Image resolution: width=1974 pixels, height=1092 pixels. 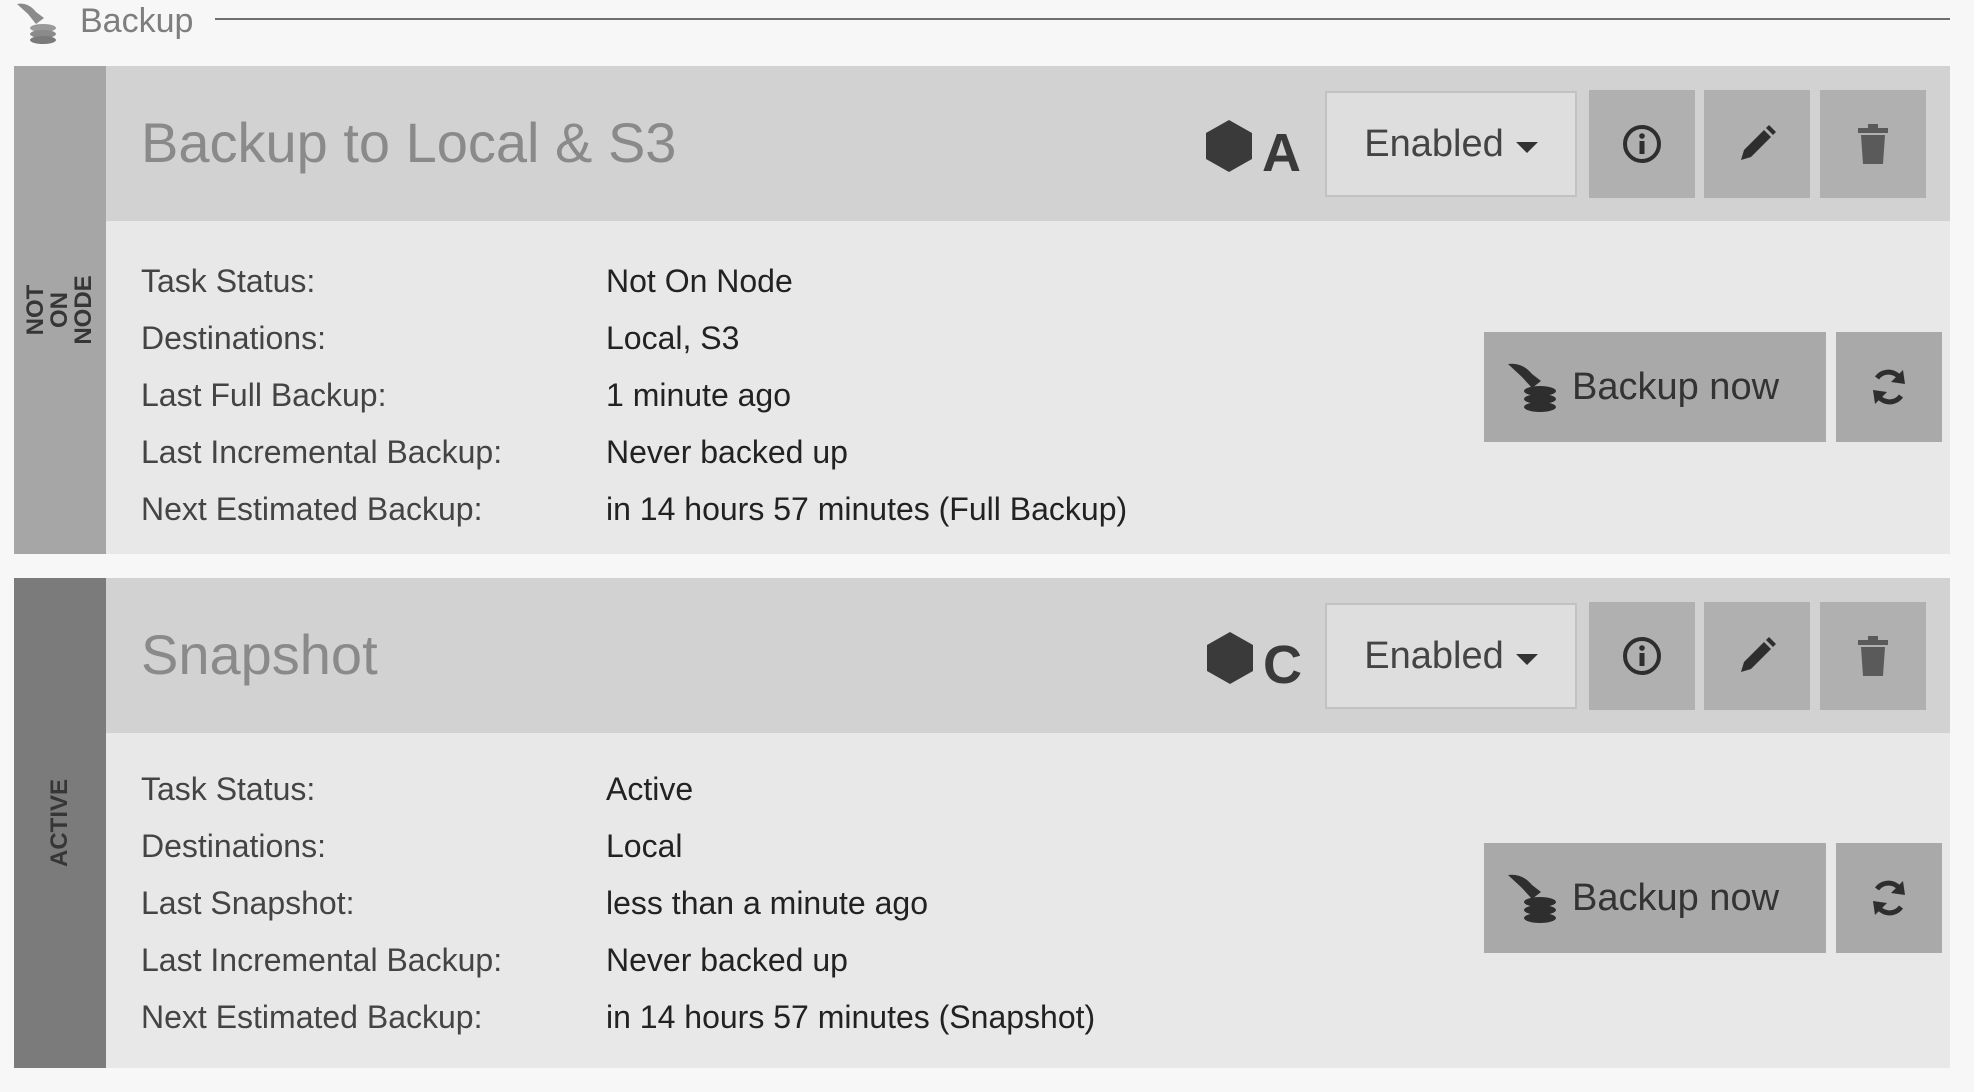 I want to click on header-divider, so click(x=1082, y=19).